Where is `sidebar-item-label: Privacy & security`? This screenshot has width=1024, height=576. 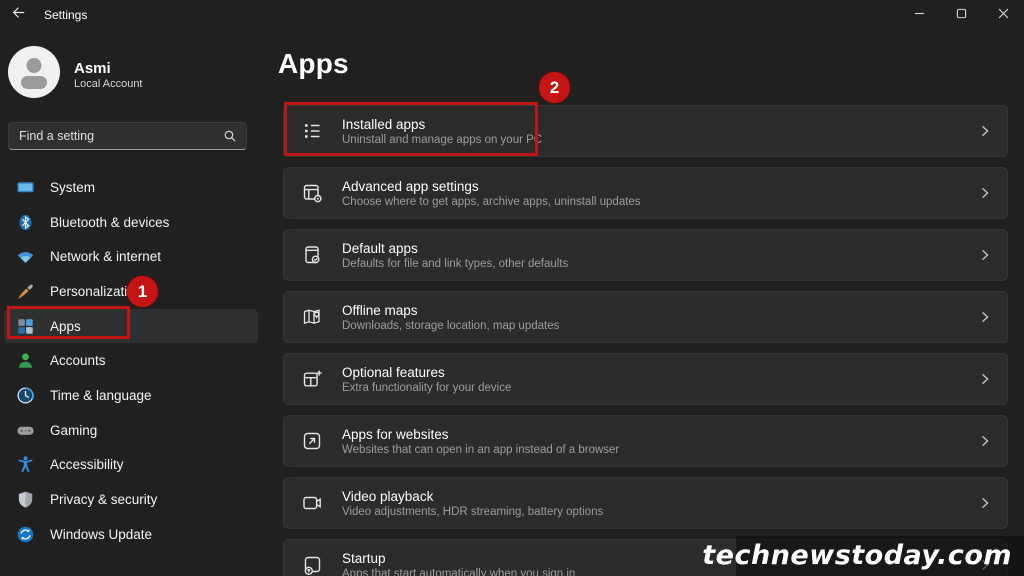 sidebar-item-label: Privacy & security is located at coordinates (104, 500).